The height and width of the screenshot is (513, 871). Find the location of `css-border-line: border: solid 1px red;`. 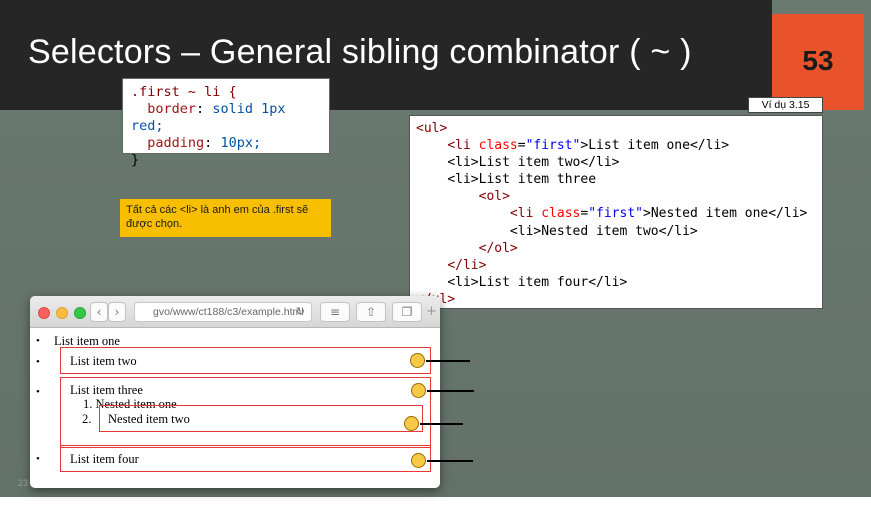

css-border-line: border: solid 1px red; is located at coordinates (208, 117).